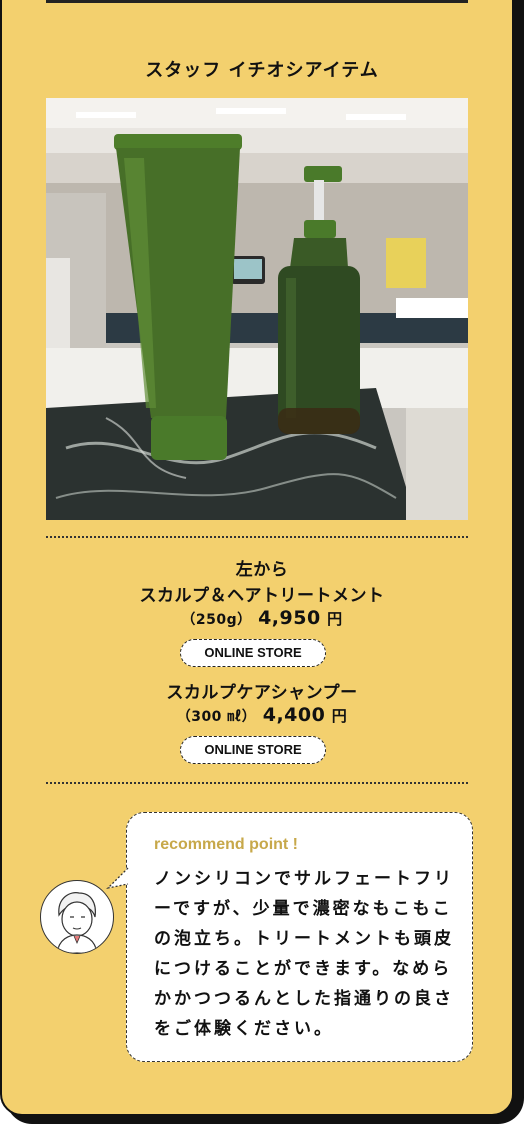 This screenshot has height=1125, width=524. What do you see at coordinates (226, 844) in the screenshot?
I see `recommend-title: recommend point !` at bounding box center [226, 844].